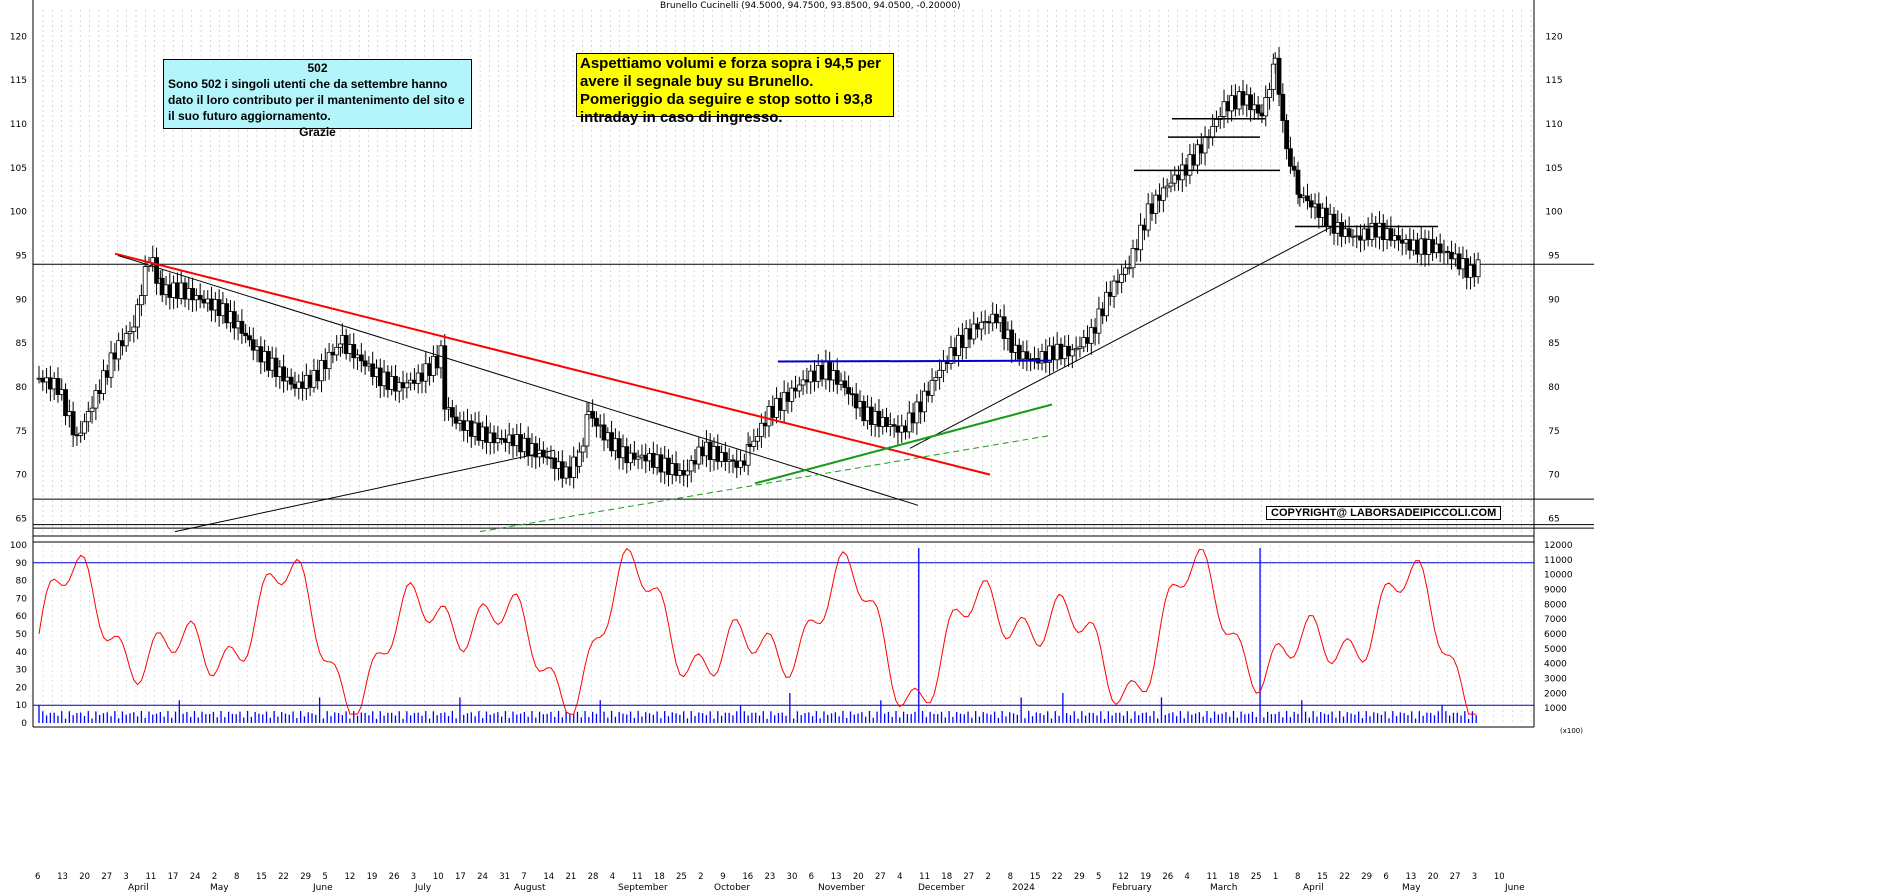  What do you see at coordinates (1571, 731) in the screenshot?
I see `volume-unit: (x100)` at bounding box center [1571, 731].